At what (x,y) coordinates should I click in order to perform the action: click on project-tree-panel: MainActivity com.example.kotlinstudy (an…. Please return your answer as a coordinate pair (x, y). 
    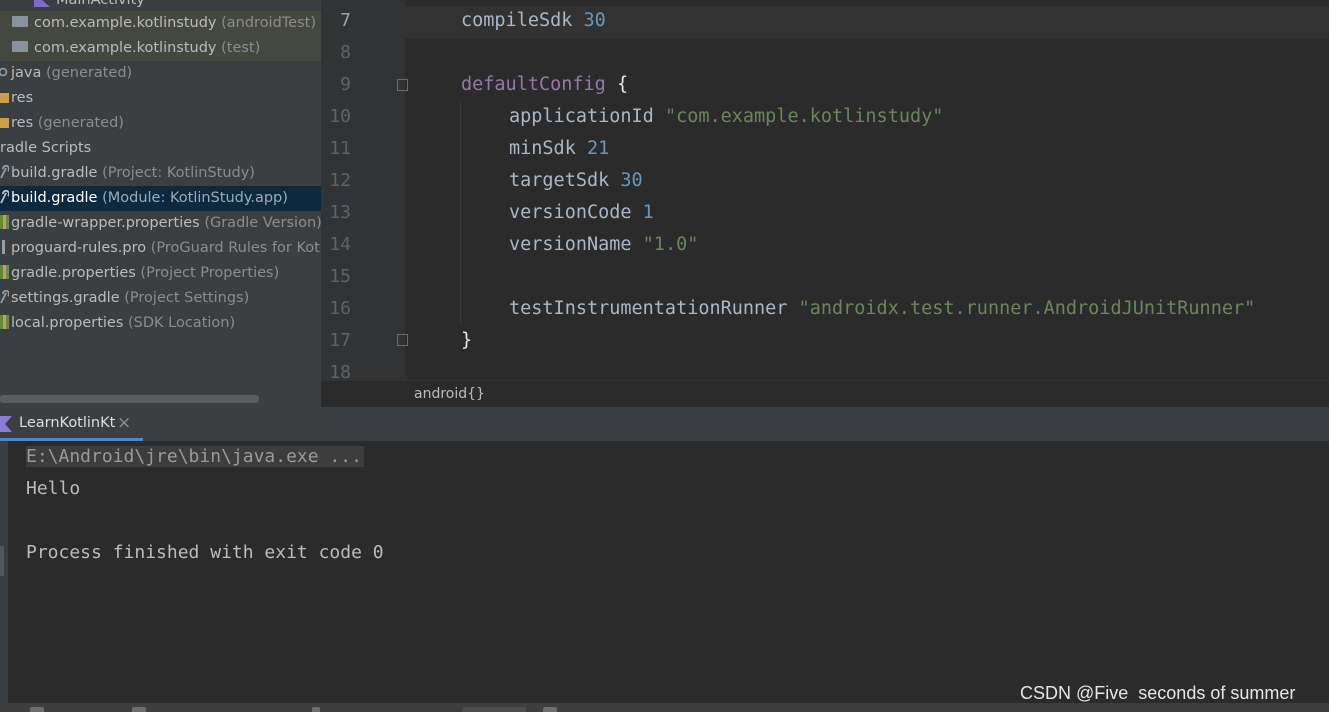
    Looking at the image, I should click on (160, 203).